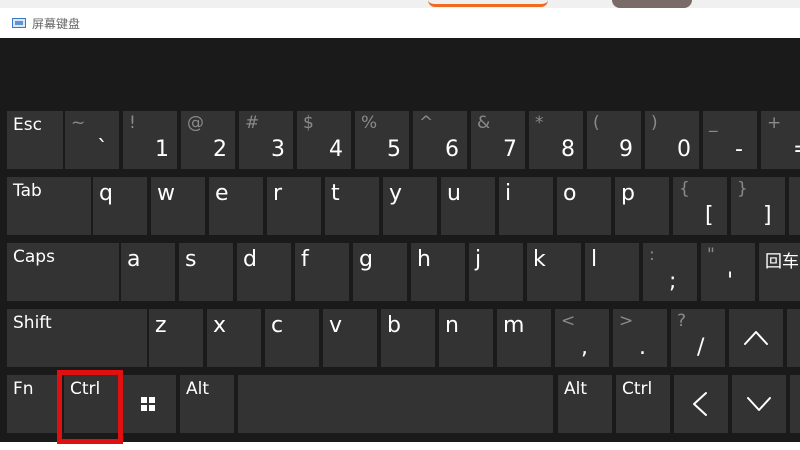  What do you see at coordinates (642, 206) in the screenshot?
I see `key-p: p` at bounding box center [642, 206].